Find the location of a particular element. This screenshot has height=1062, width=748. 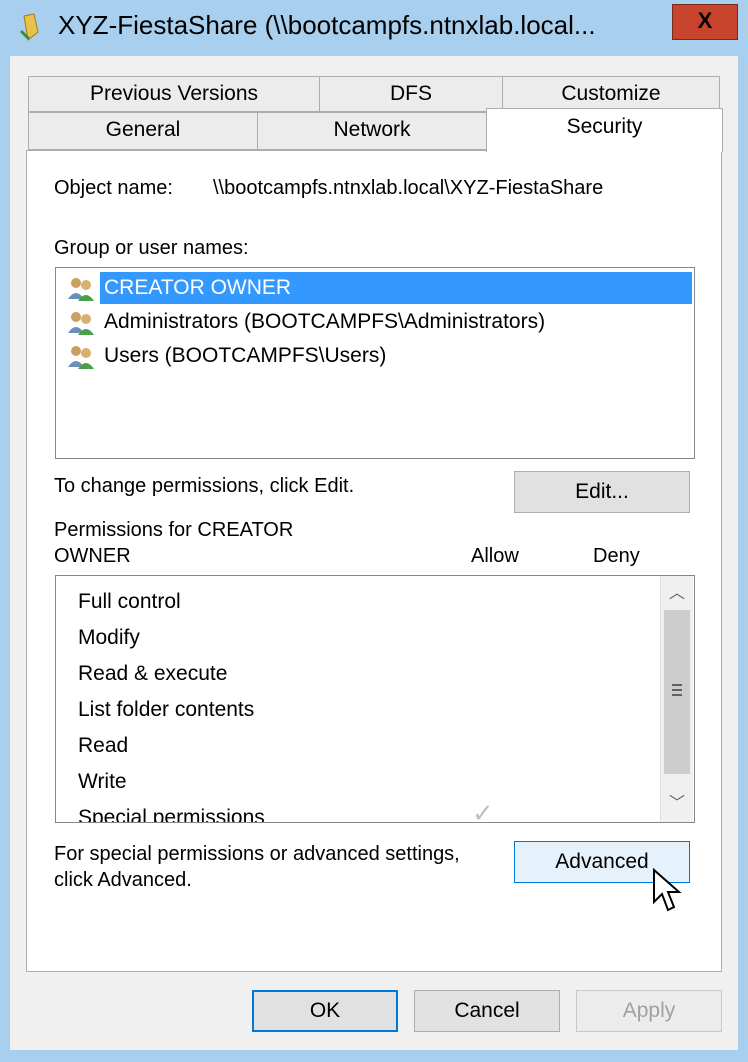

allow-column-header: Allow is located at coordinates (495, 556).